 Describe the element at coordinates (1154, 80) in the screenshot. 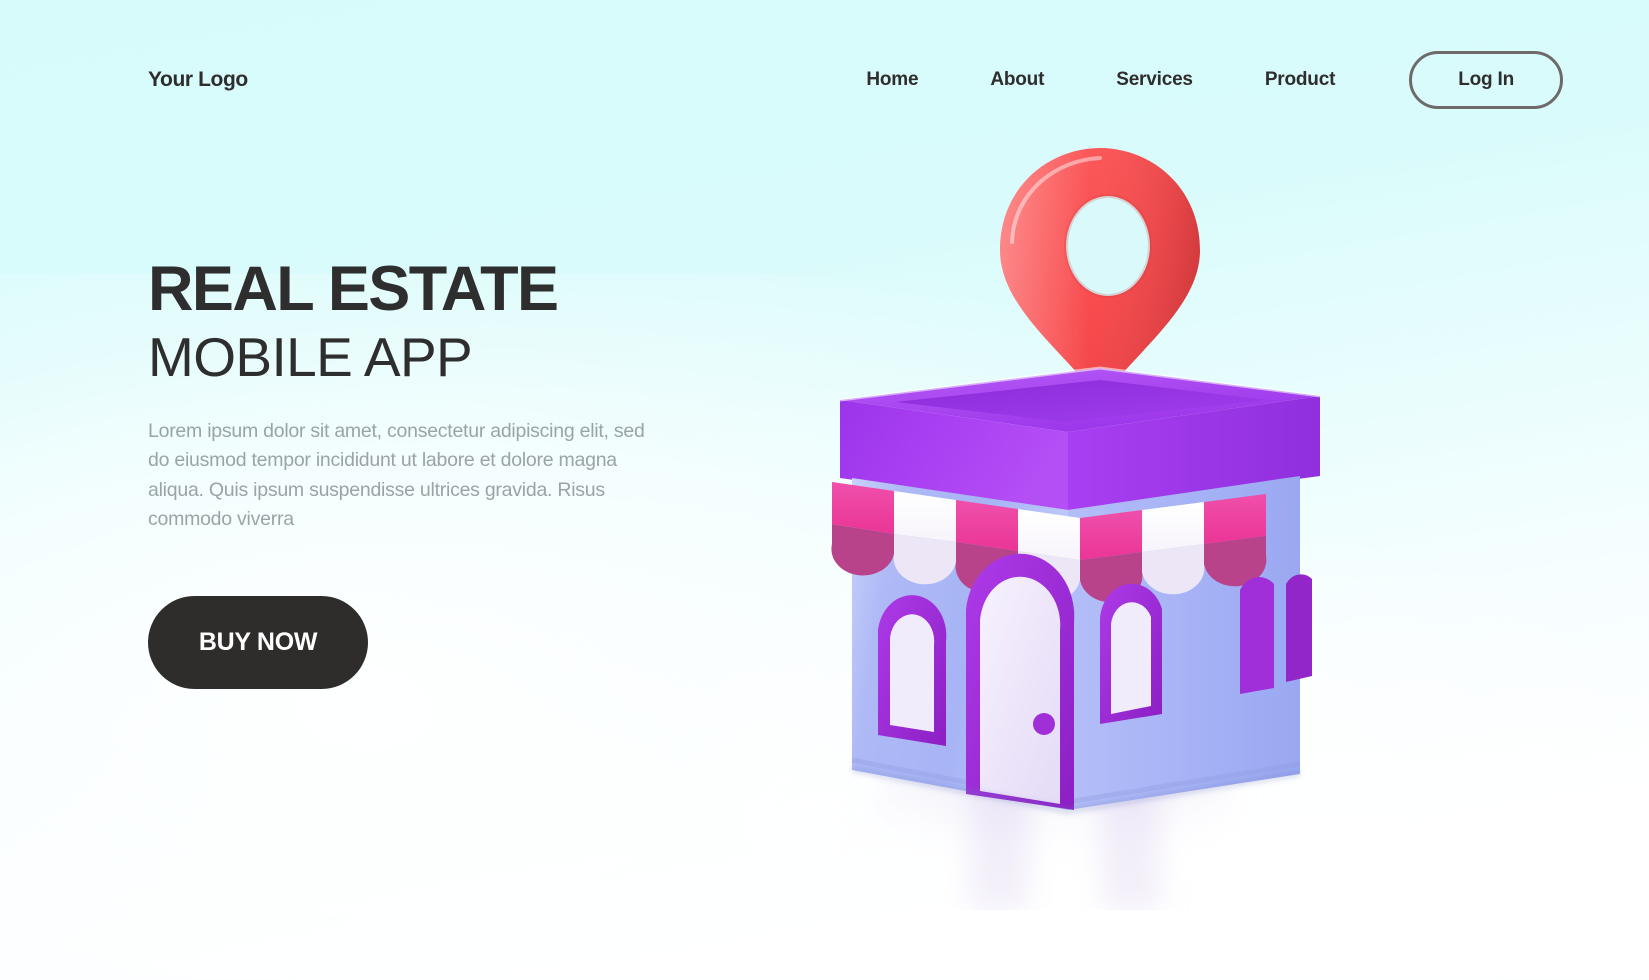

I see `nav-item-services: Services` at that location.